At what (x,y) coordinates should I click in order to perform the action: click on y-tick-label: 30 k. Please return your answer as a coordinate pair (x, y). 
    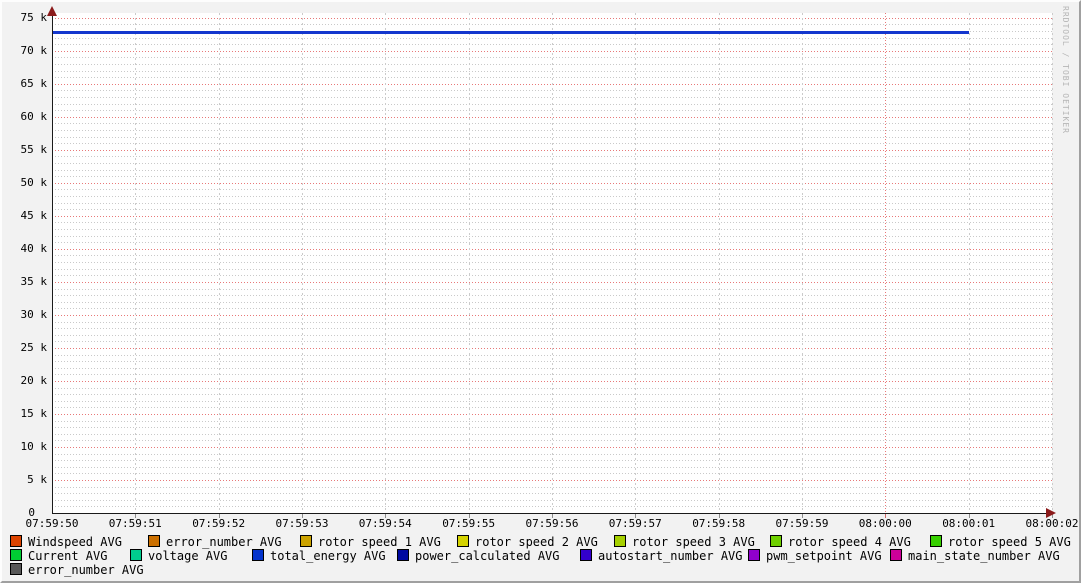
    Looking at the image, I should click on (34, 314).